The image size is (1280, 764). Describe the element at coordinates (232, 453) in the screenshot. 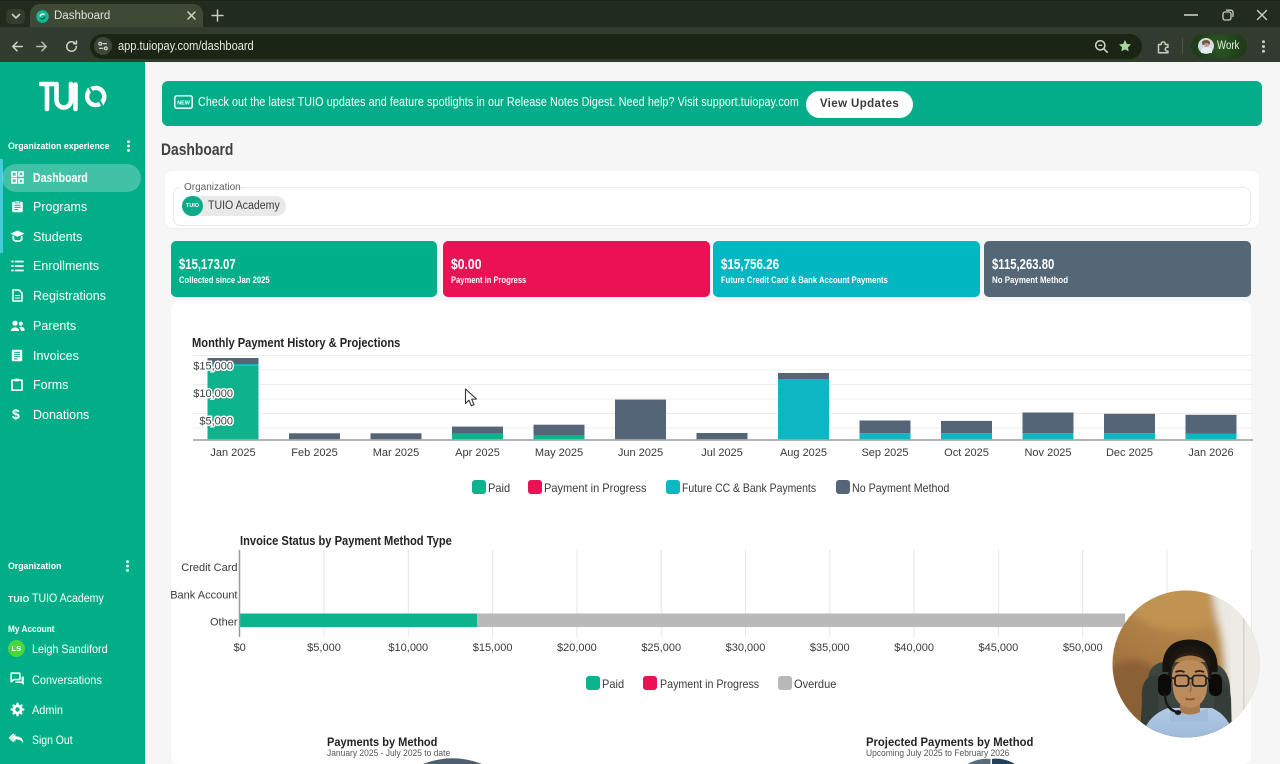

I see `svg-text: Jan 2025` at that location.